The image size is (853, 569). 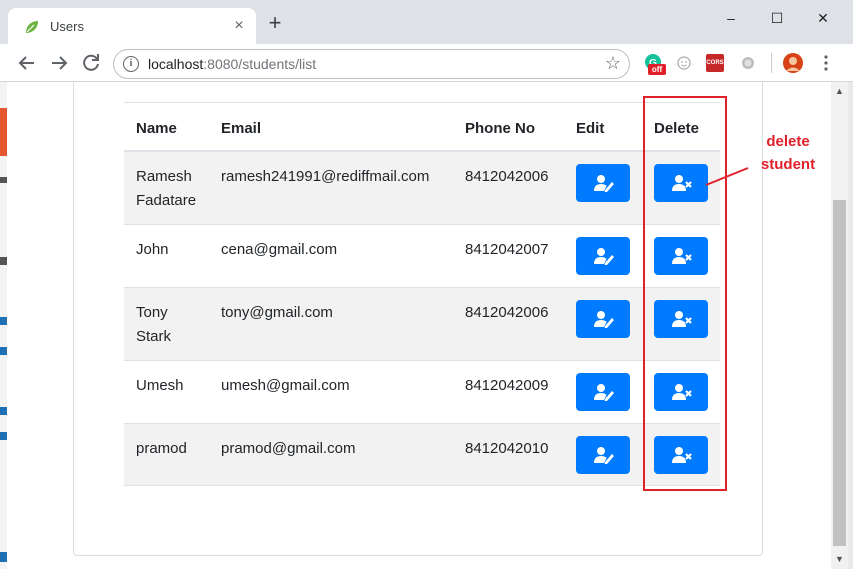 I want to click on student-name: Tony Stark, so click(x=154, y=324).